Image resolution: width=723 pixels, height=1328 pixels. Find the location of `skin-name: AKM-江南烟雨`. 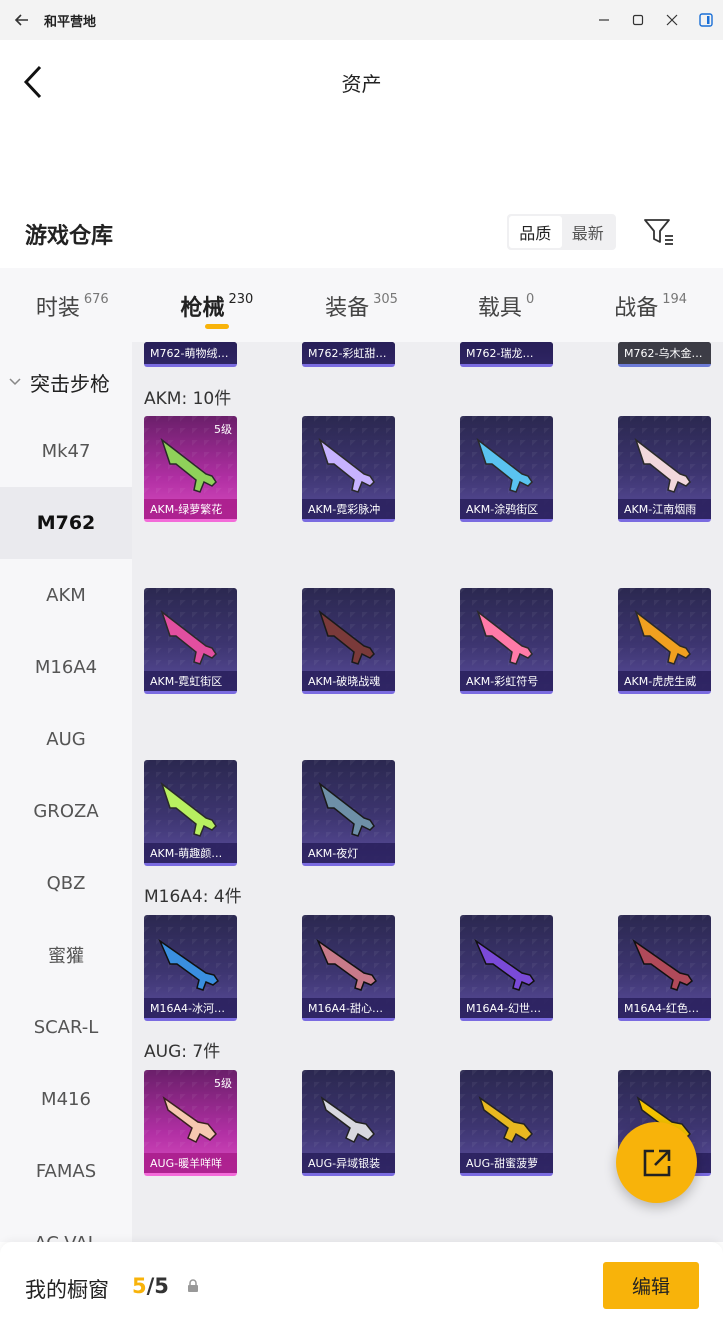

skin-name: AKM-江南烟雨 is located at coordinates (664, 509).